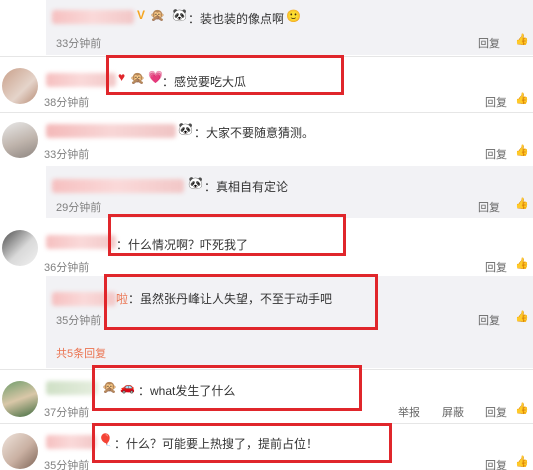 This screenshot has height=470, width=533. I want to click on comment-time: 36分钟前, so click(67, 268).